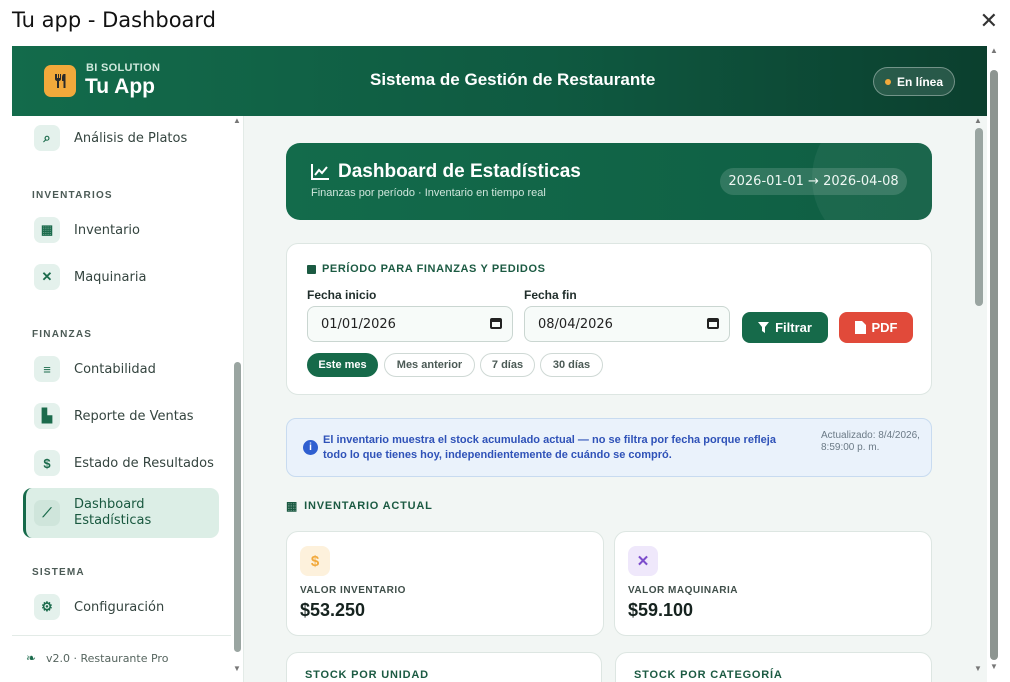 The image size is (1010, 682). What do you see at coordinates (47, 416) in the screenshot?
I see `bar-chart-icon: ▙` at bounding box center [47, 416].